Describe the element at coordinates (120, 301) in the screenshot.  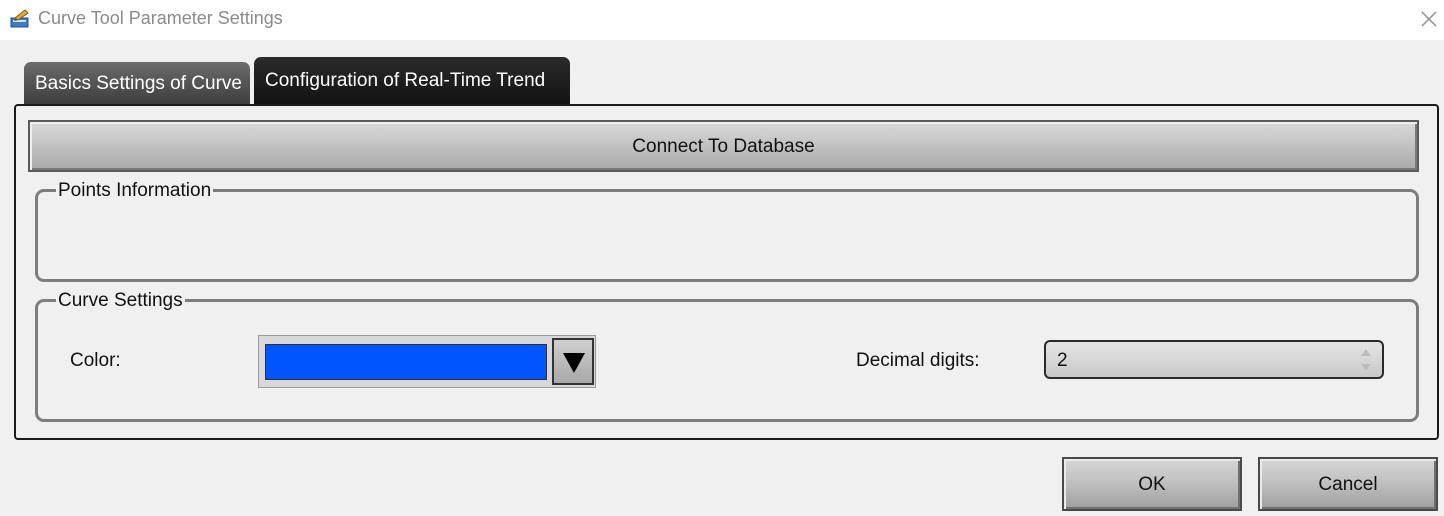
I see `group-title: Curve Settings` at that location.